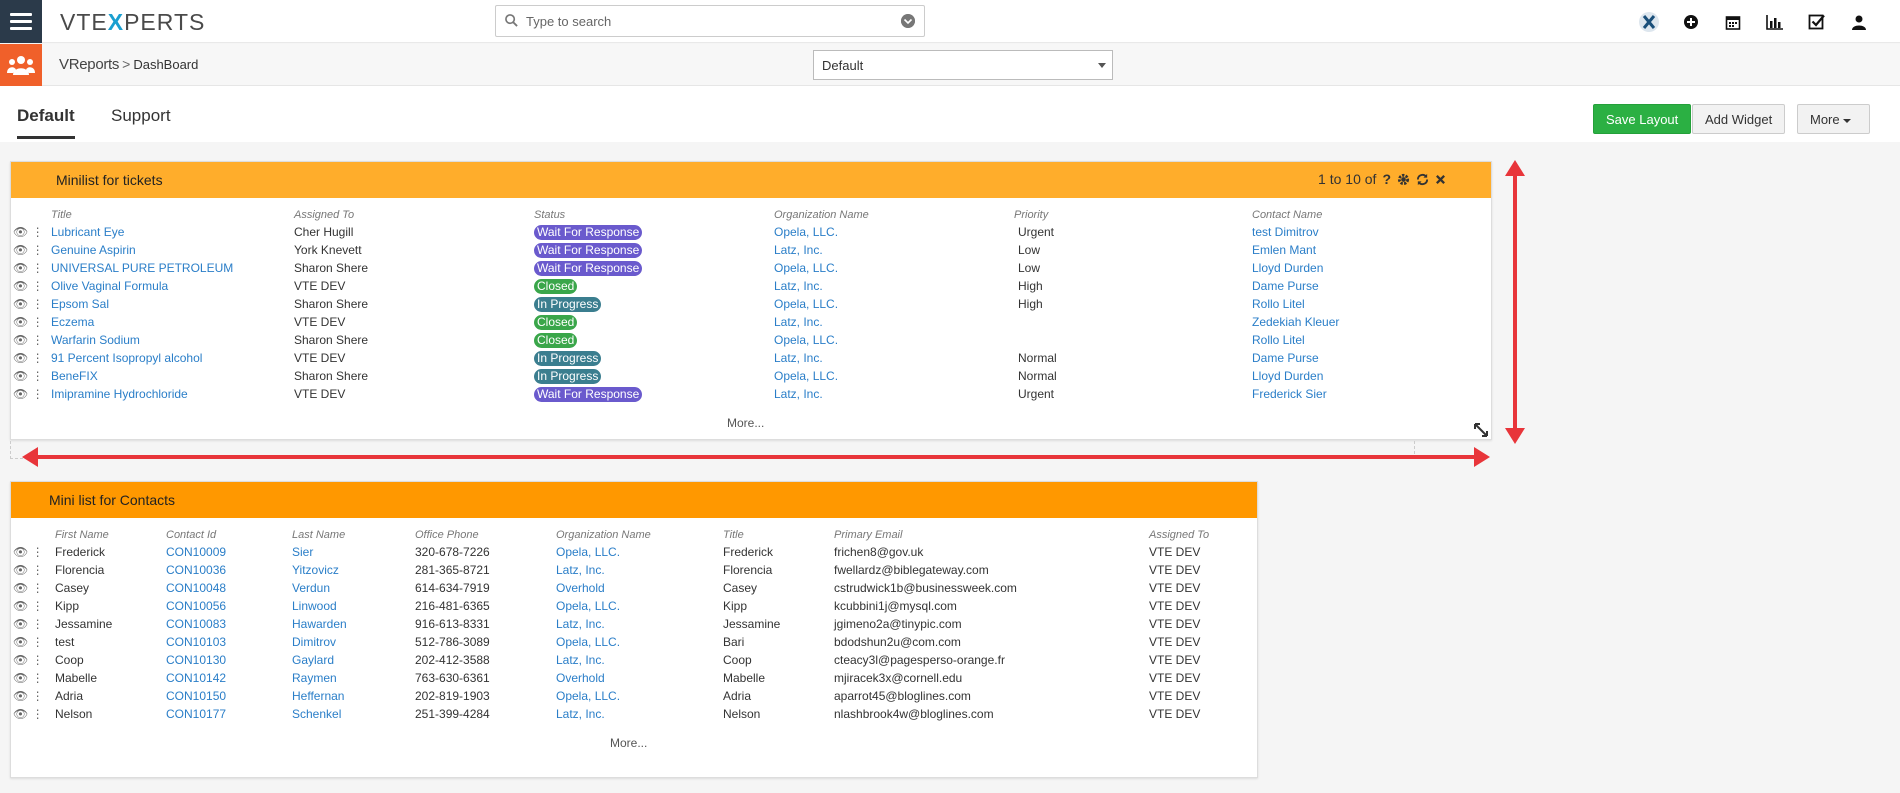 The width and height of the screenshot is (1900, 793). What do you see at coordinates (485, 534) in the screenshot?
I see `column-header: Office Phone` at bounding box center [485, 534].